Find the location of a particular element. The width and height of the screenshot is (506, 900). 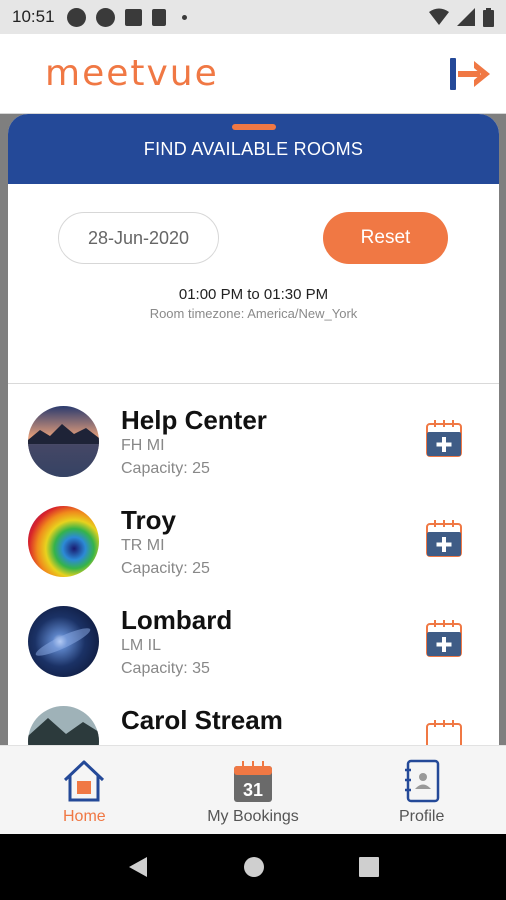

recents-icon is located at coordinates (369, 867).